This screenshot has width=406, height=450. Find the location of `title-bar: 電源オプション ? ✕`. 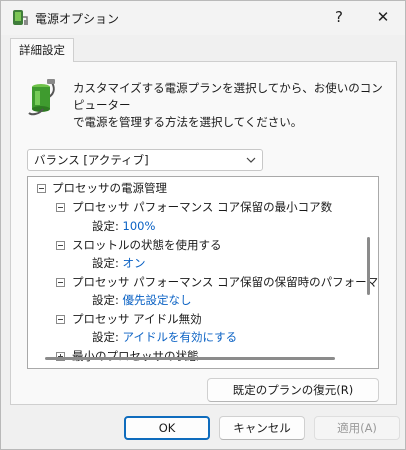

title-bar: 電源オプション ? ✕ is located at coordinates (203, 18).